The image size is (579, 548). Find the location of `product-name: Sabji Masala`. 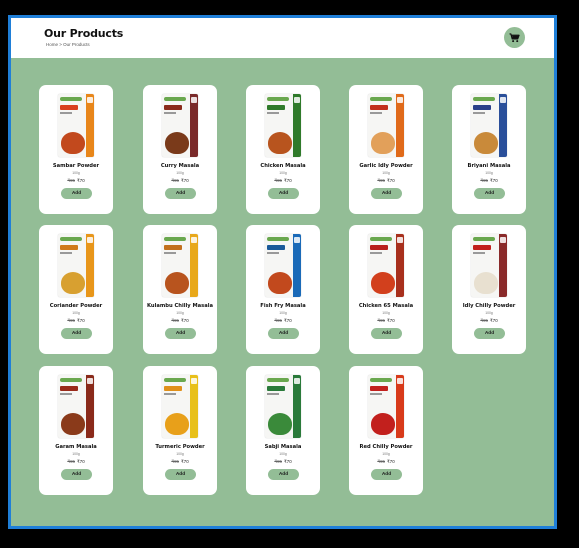

product-name: Sabji Masala is located at coordinates (283, 447).